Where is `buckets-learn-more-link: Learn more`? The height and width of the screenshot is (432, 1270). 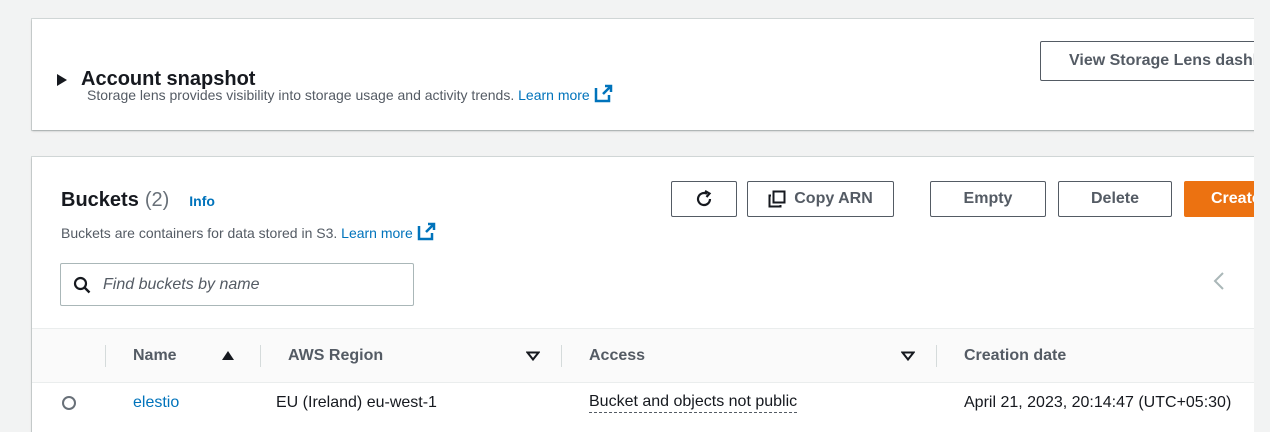
buckets-learn-more-link: Learn more is located at coordinates (377, 233).